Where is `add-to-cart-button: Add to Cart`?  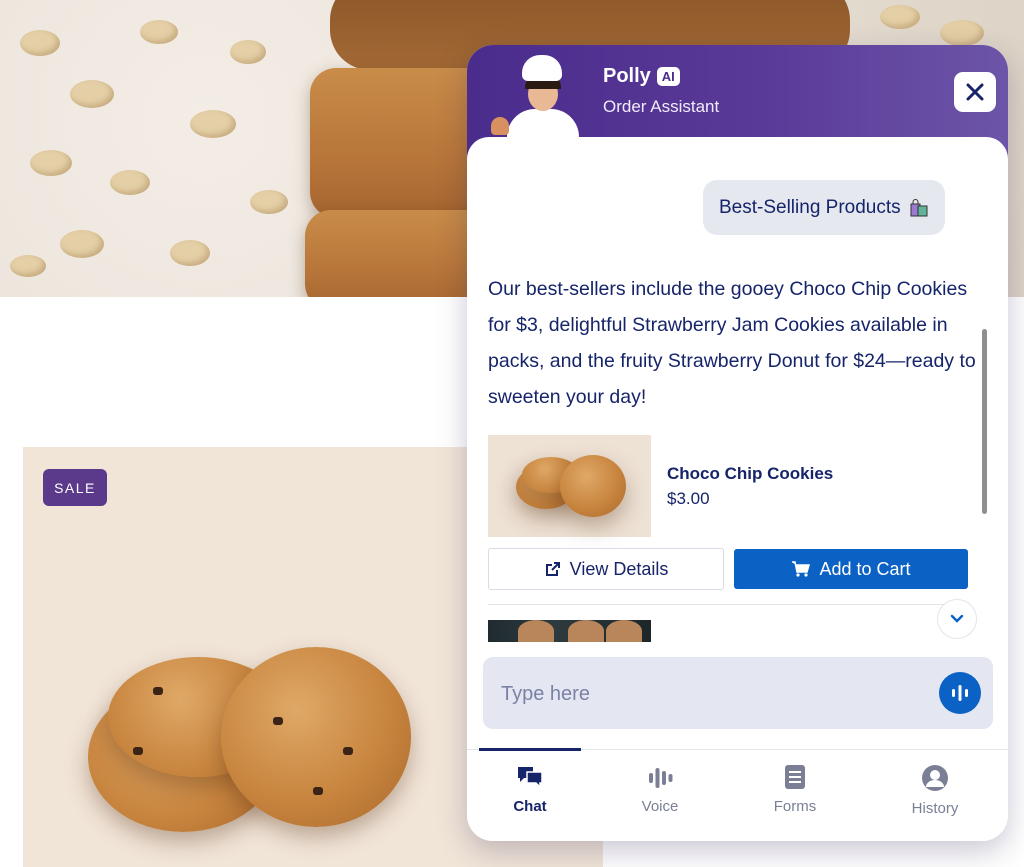 add-to-cart-button: Add to Cart is located at coordinates (851, 569).